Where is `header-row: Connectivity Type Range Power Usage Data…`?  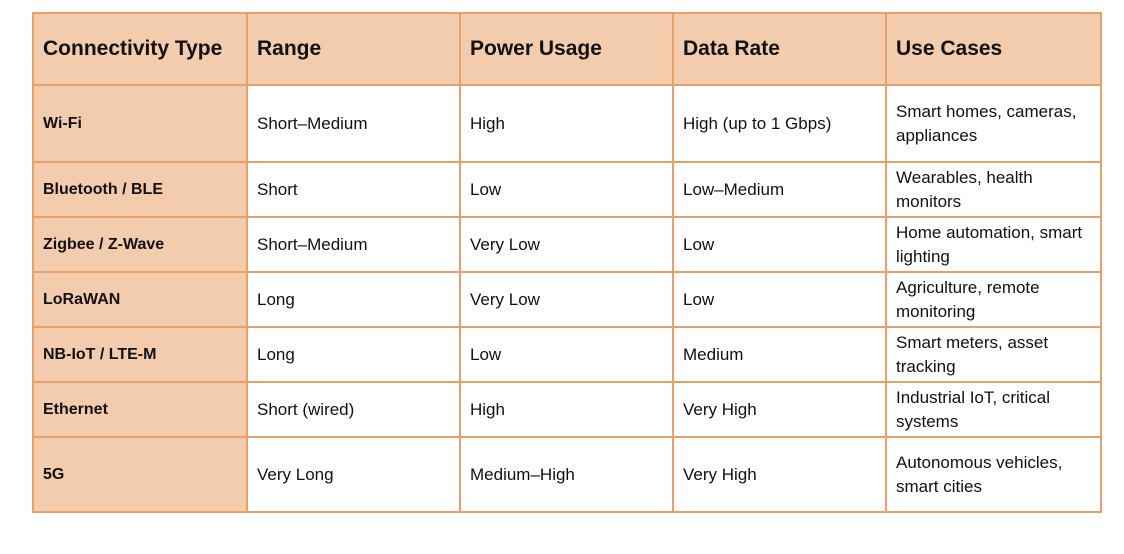 header-row: Connectivity Type Range Power Usage Data… is located at coordinates (567, 49).